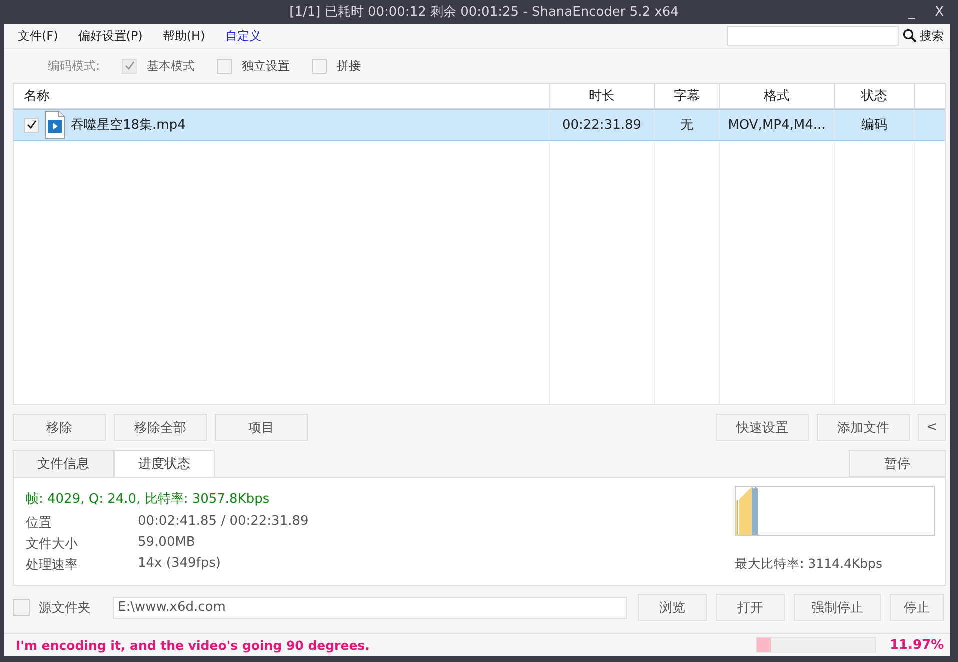  I want to click on encode-mode-label: 编码模式:, so click(74, 66).